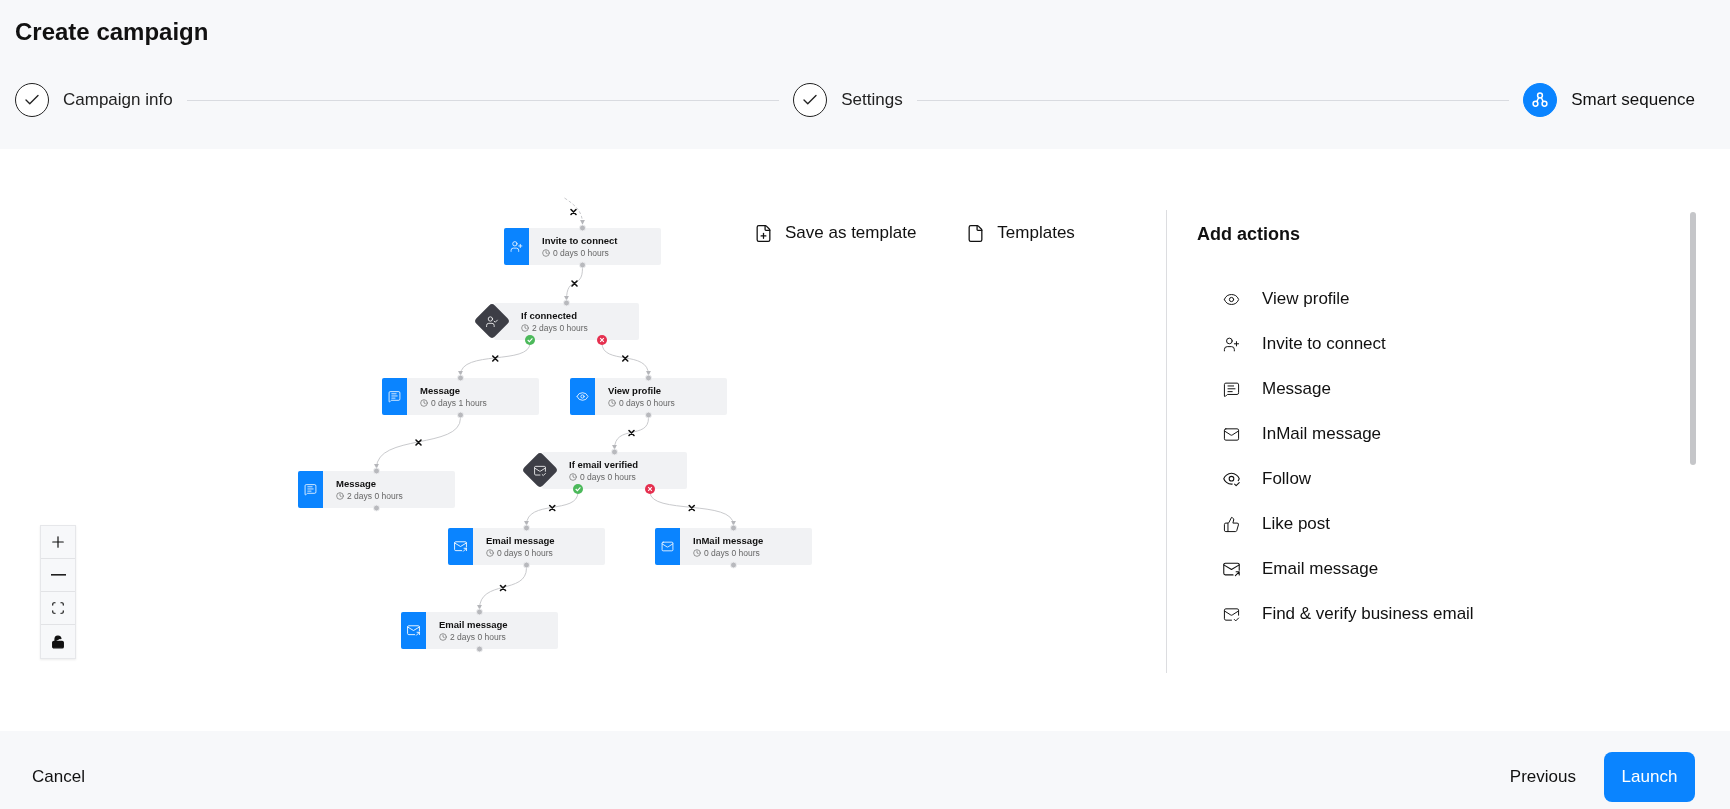  Describe the element at coordinates (1020, 233) in the screenshot. I see `templates-button: Templates` at that location.